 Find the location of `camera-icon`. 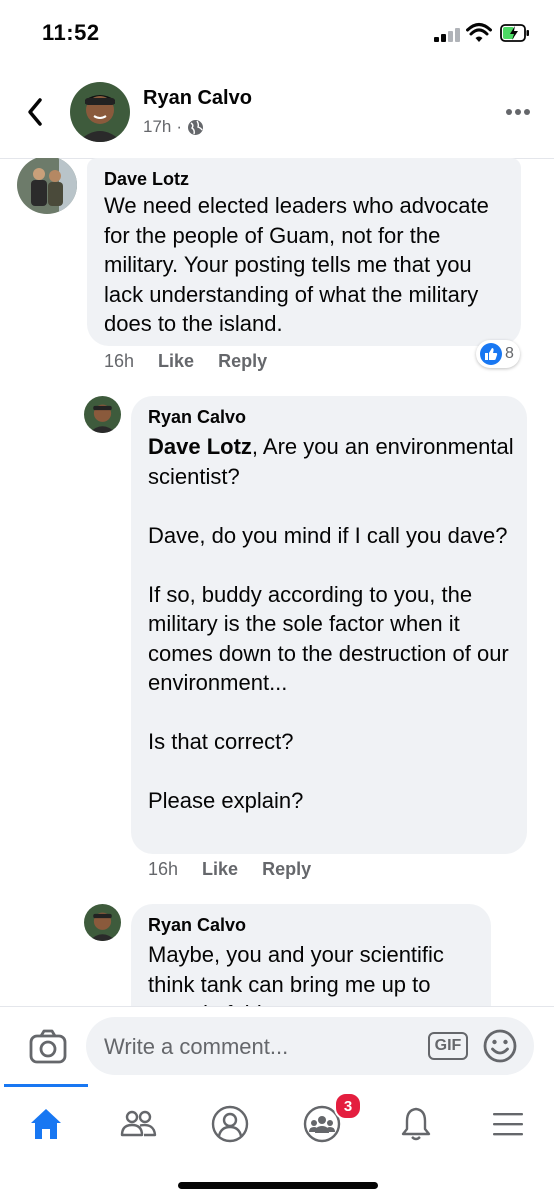

camera-icon is located at coordinates (48, 1047).